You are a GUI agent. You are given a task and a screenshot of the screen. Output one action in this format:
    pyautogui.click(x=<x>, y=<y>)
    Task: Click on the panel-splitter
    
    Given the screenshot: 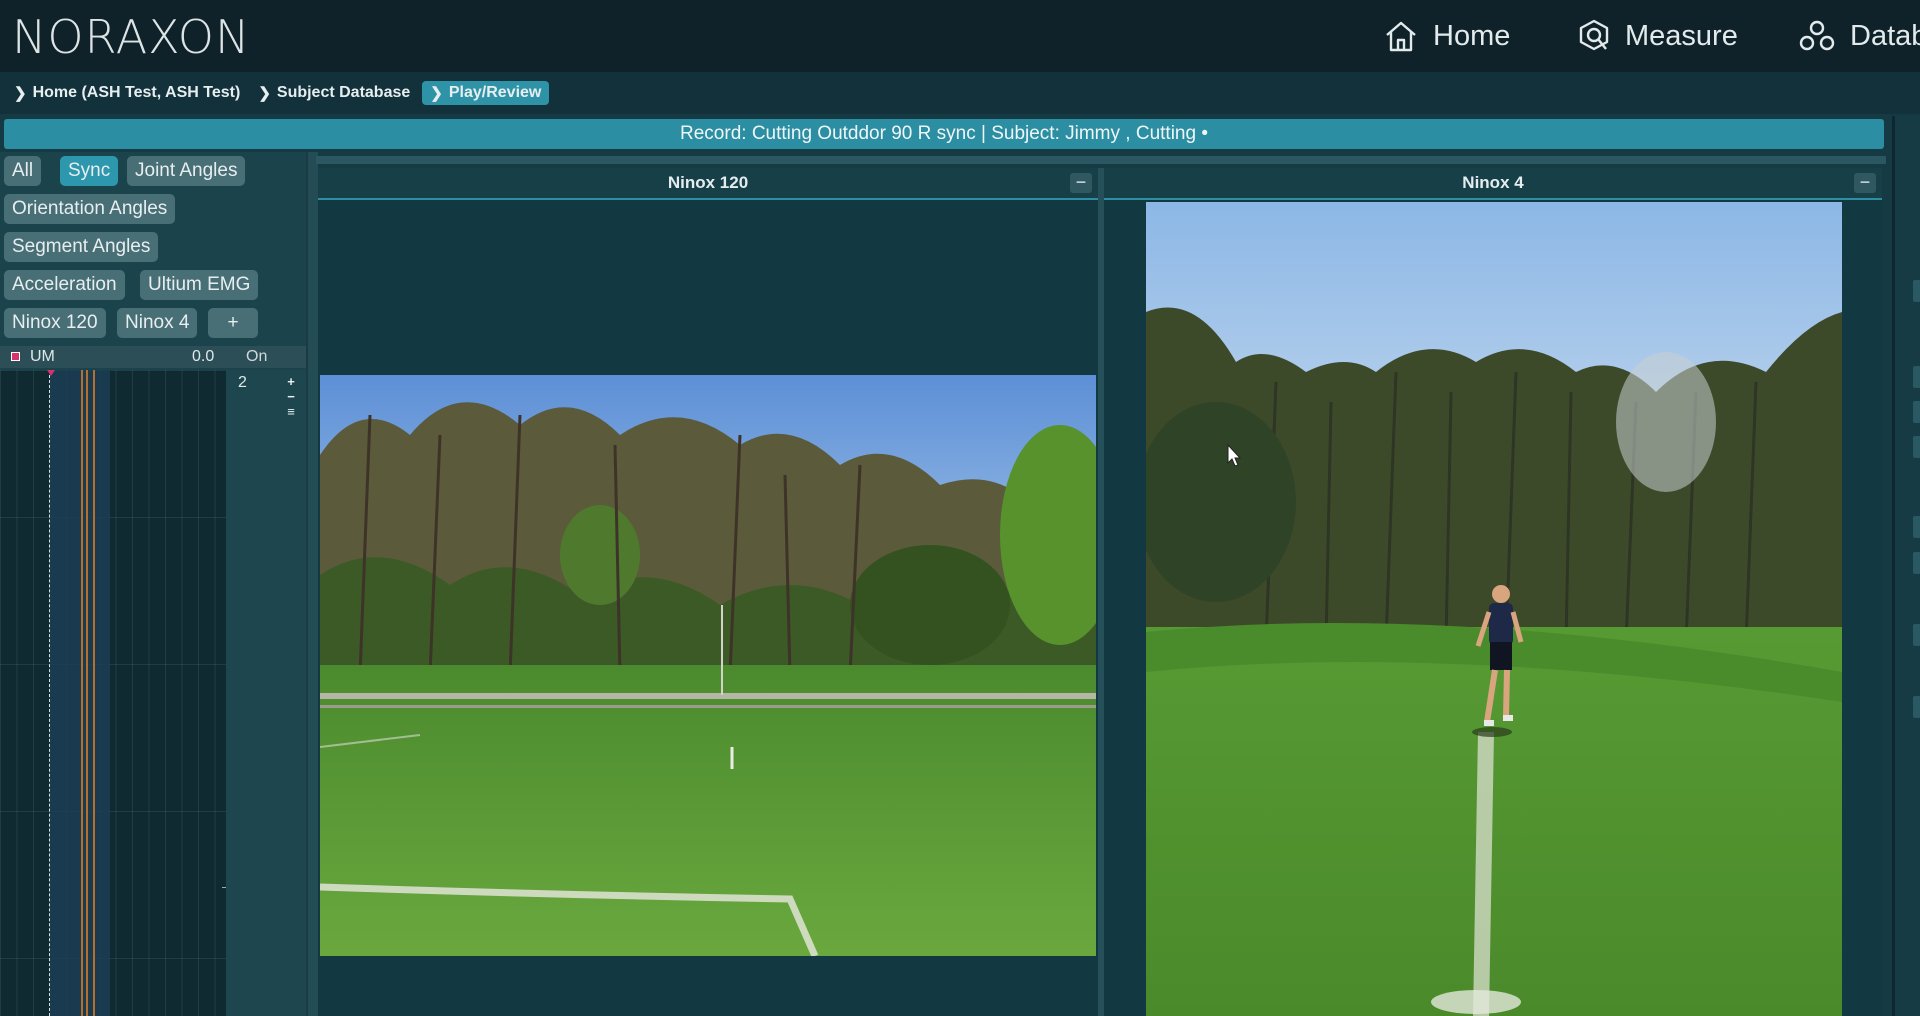 What is the action you would take?
    pyautogui.click(x=312, y=584)
    